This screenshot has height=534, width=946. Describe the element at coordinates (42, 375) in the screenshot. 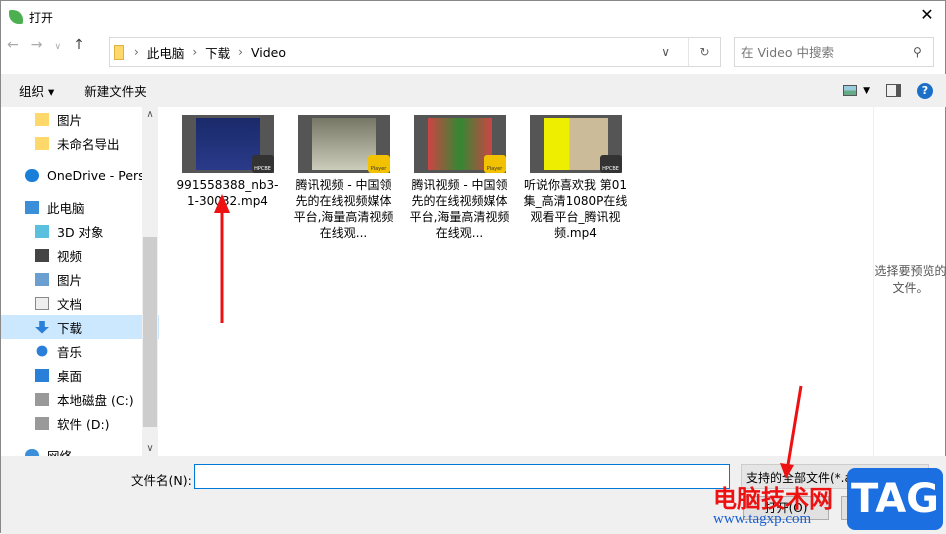

I see `desktop-icon` at that location.